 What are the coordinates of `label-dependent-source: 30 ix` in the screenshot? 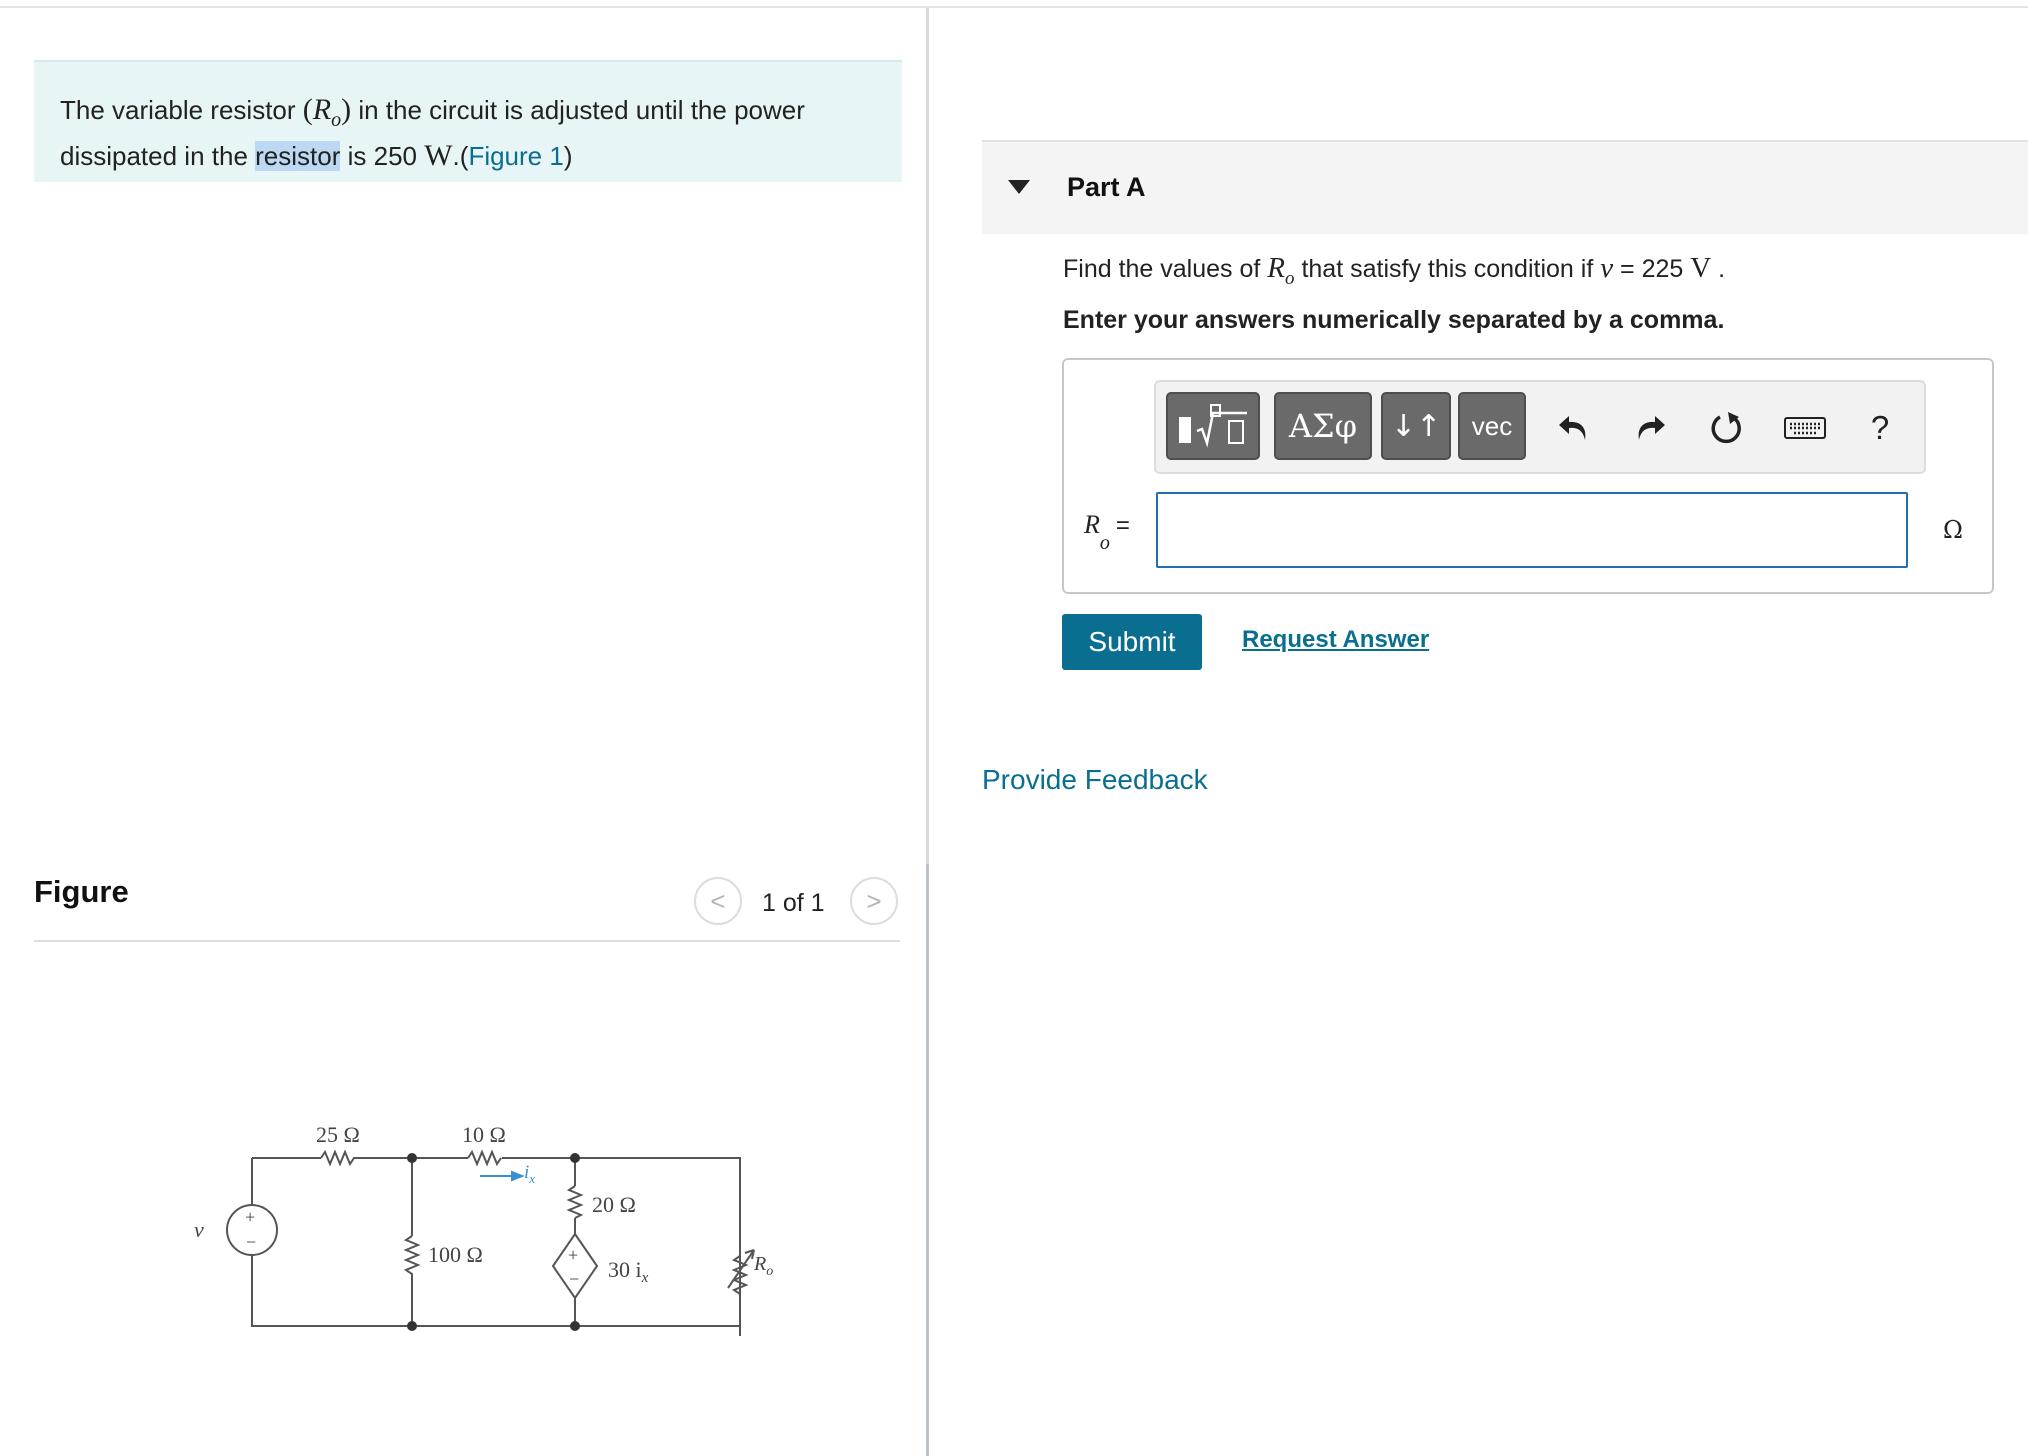 It's located at (628, 1271).